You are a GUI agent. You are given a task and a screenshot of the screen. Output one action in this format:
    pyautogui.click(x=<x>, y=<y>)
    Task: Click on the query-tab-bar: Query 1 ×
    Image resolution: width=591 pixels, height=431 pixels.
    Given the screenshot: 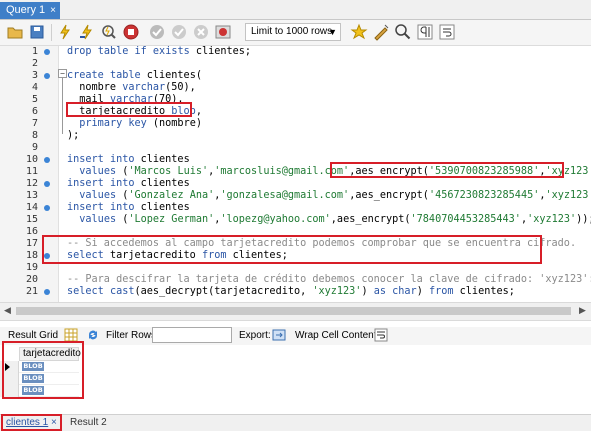 What is the action you would take?
    pyautogui.click(x=295, y=10)
    